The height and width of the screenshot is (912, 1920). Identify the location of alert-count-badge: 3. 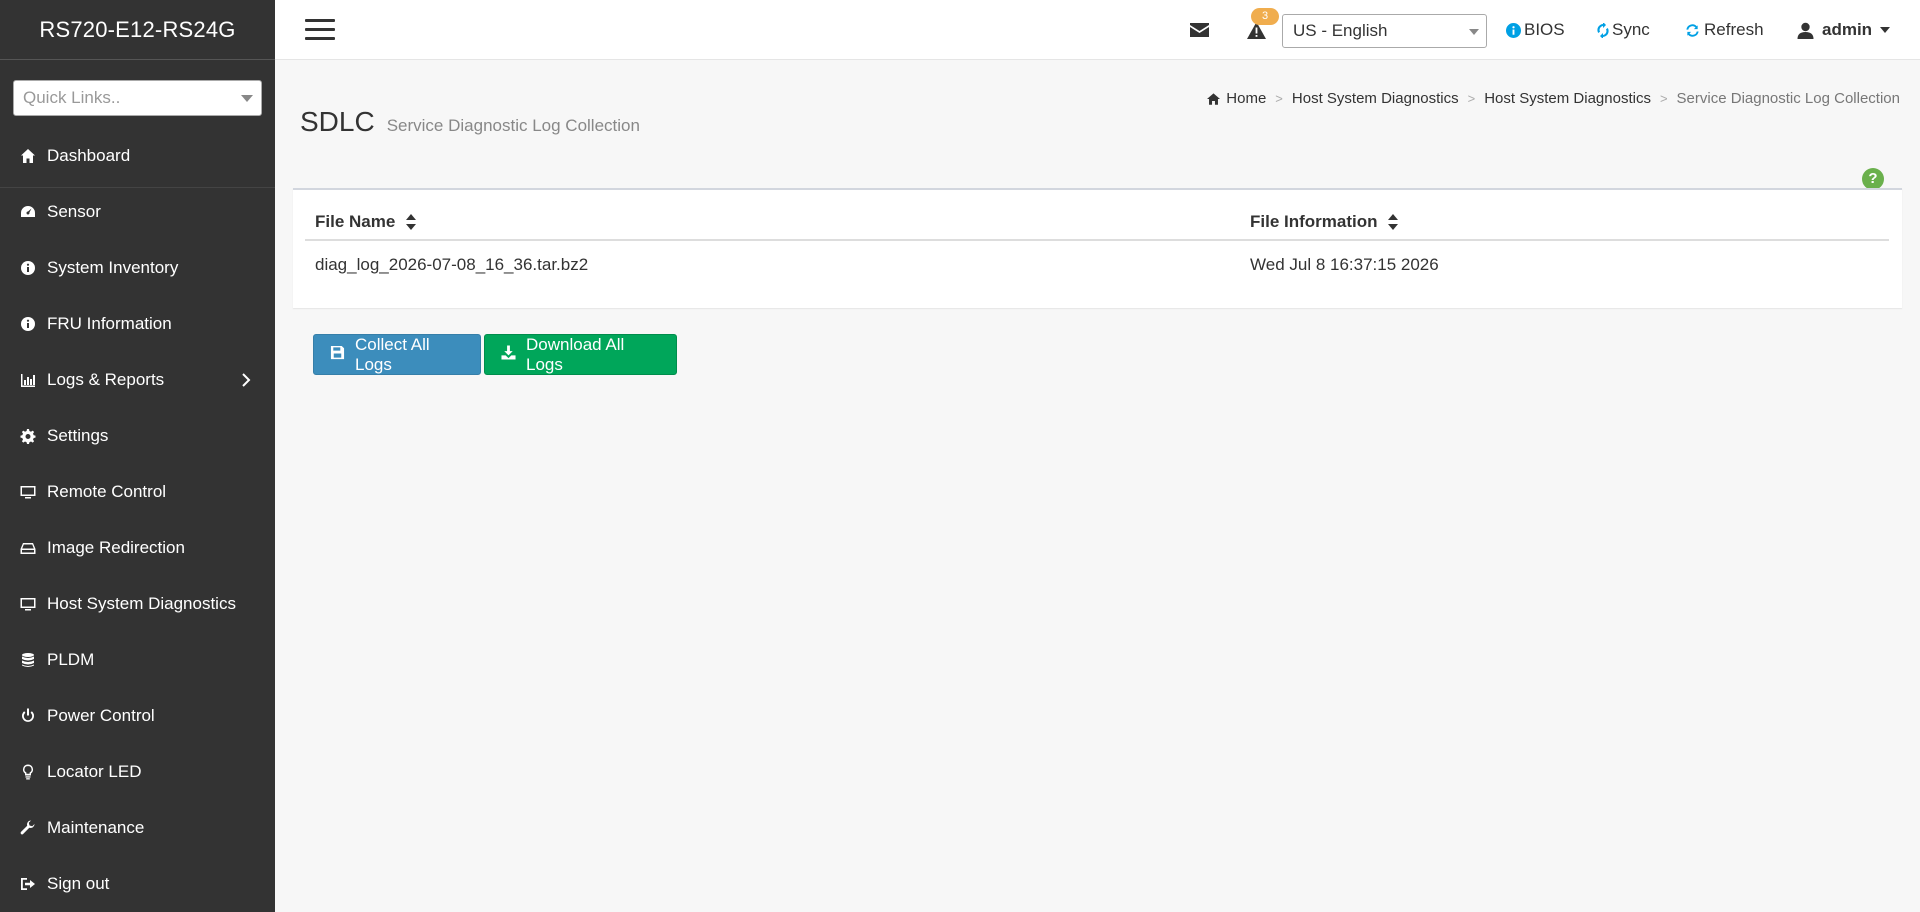
(1265, 16).